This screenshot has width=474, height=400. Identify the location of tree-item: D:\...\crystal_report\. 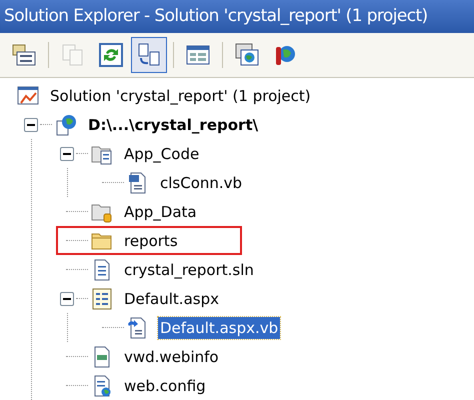
(173, 125).